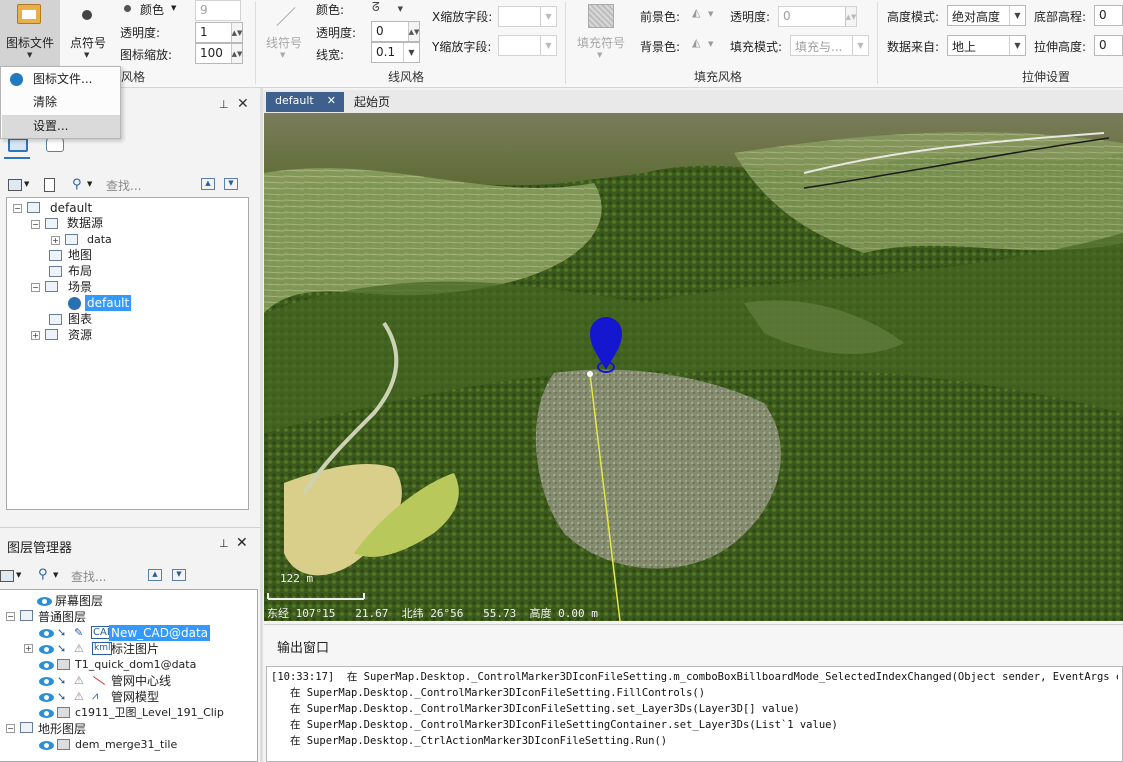  What do you see at coordinates (1108, 15) in the screenshot?
I see `bottom-elevation-field: 0` at bounding box center [1108, 15].